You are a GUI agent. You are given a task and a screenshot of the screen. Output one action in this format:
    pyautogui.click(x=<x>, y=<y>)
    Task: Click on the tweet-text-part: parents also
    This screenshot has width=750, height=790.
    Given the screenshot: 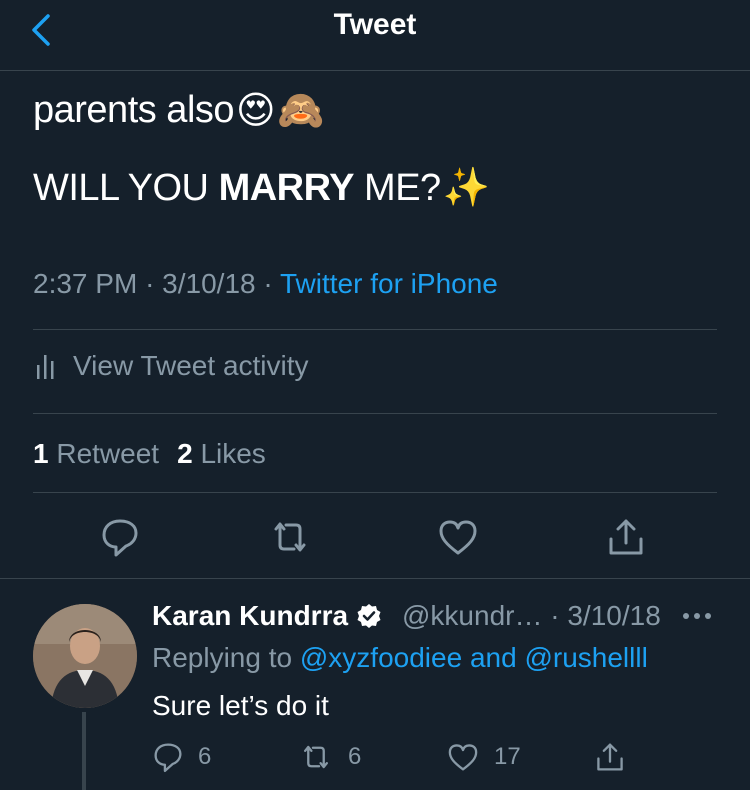 What is the action you would take?
    pyautogui.click(x=134, y=110)
    